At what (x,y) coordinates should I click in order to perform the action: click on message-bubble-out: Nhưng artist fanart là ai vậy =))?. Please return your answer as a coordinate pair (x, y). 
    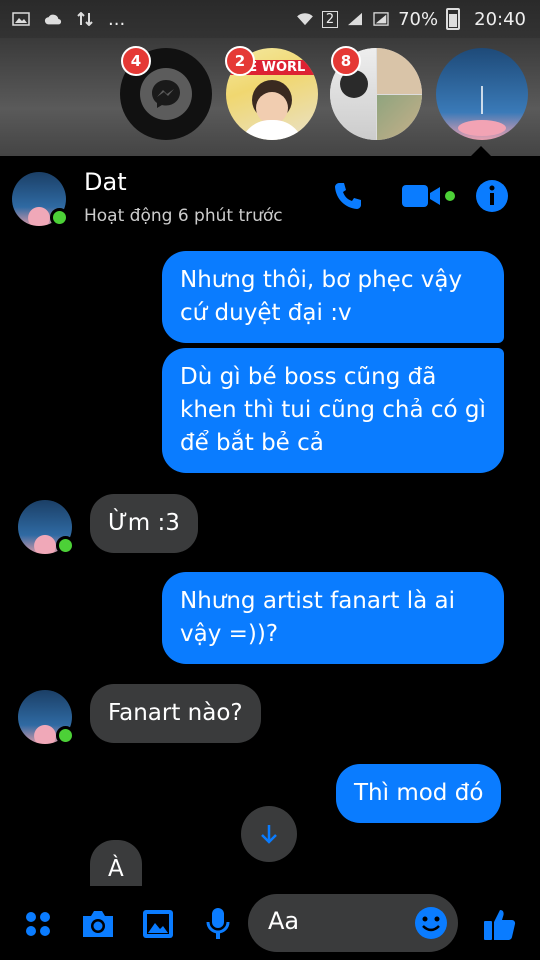
    Looking at the image, I should click on (333, 618).